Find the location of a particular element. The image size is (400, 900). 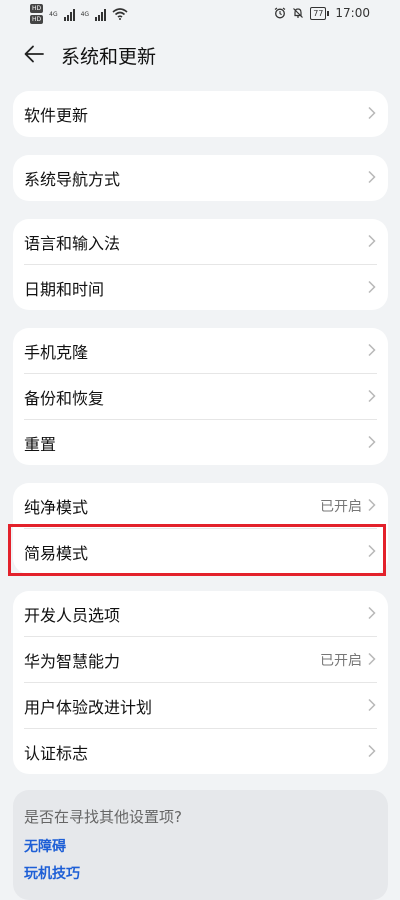

pure-mode-item: 纯净模式 已开启 is located at coordinates (200, 505).